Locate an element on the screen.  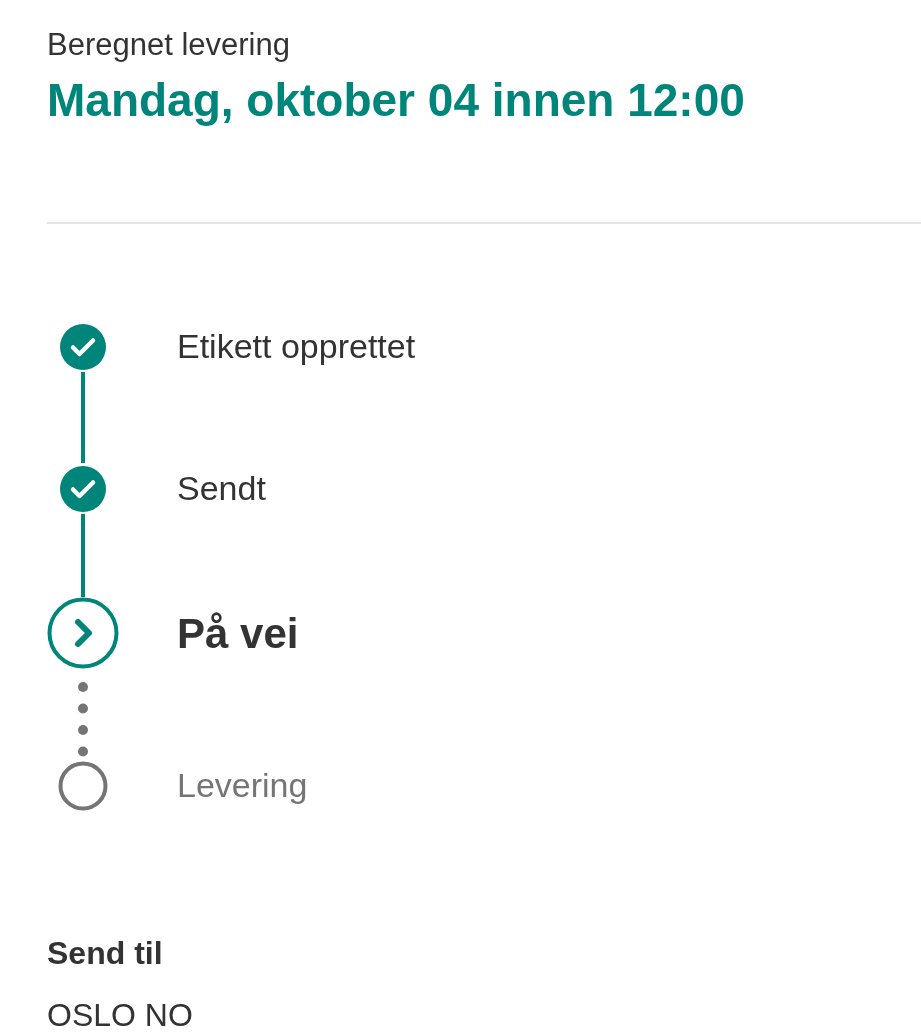
step-label: Sendt is located at coordinates (221, 488).